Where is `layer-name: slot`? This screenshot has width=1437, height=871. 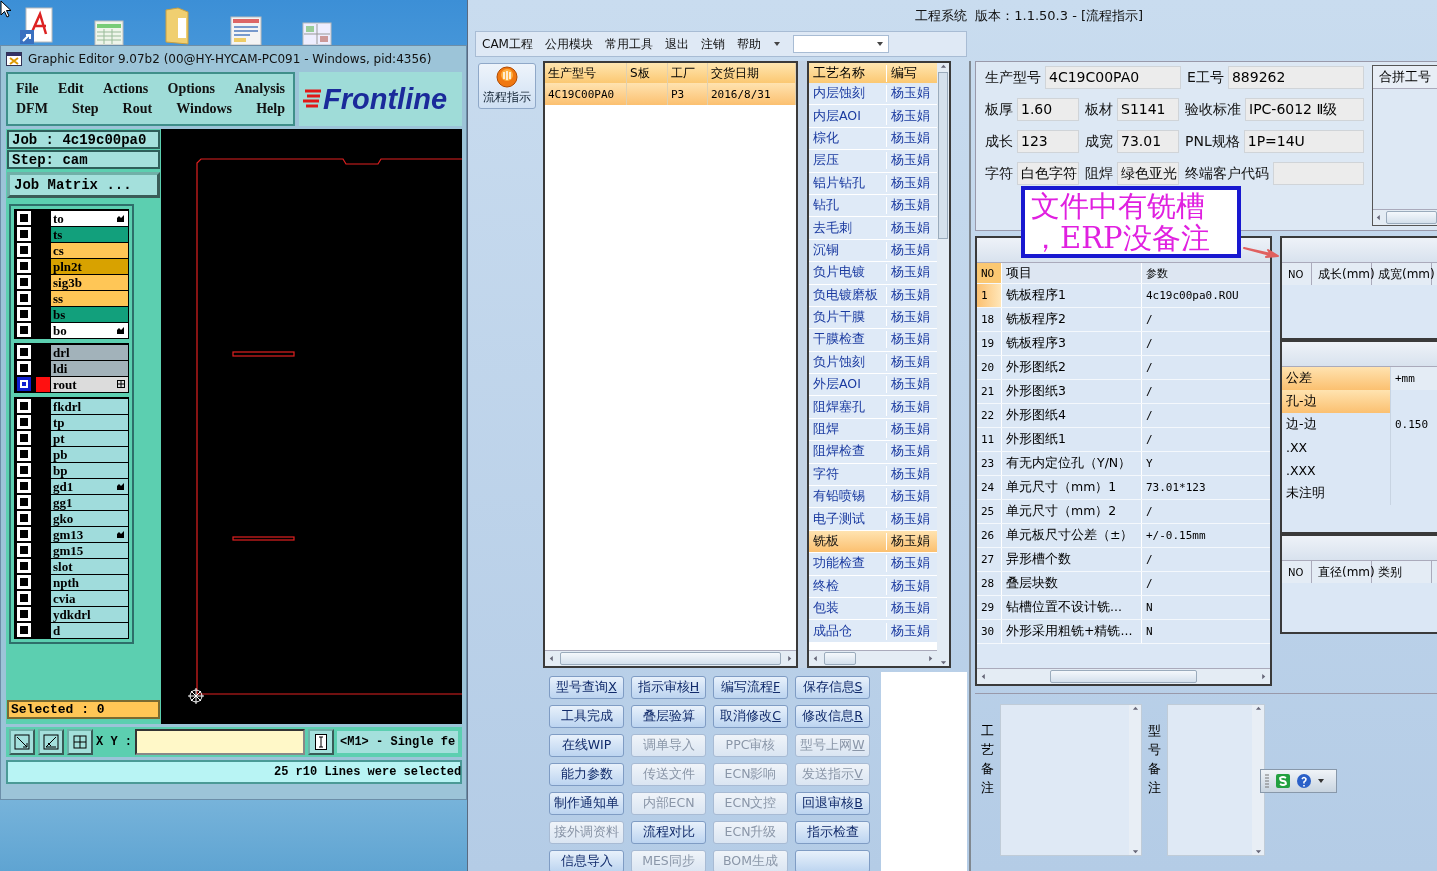
layer-name: slot is located at coordinates (89, 566).